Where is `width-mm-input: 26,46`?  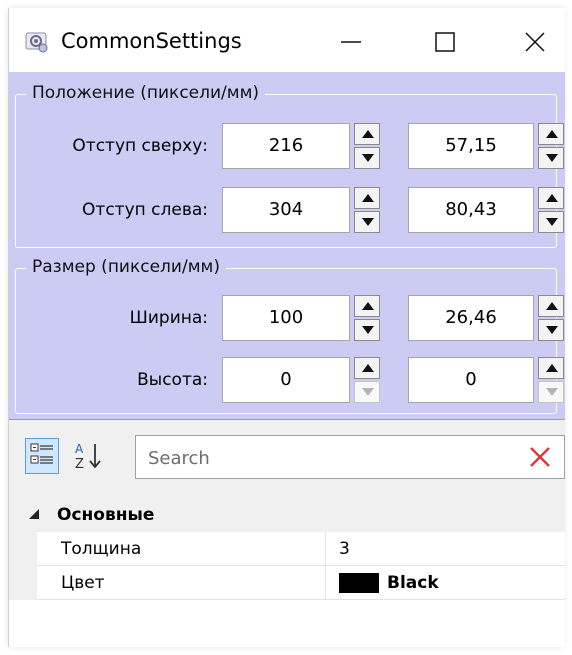 width-mm-input: 26,46 is located at coordinates (471, 318).